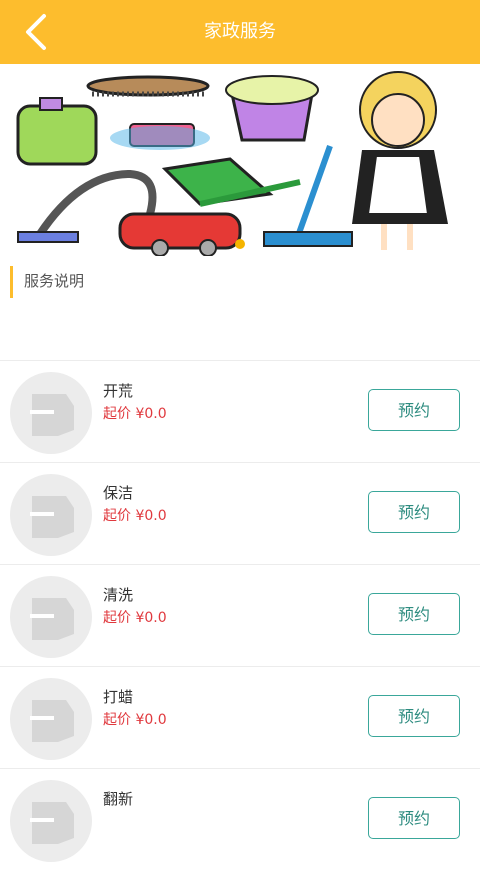 The image size is (480, 870). What do you see at coordinates (240, 308) in the screenshot?
I see `service-description-section: 服务说明` at bounding box center [240, 308].